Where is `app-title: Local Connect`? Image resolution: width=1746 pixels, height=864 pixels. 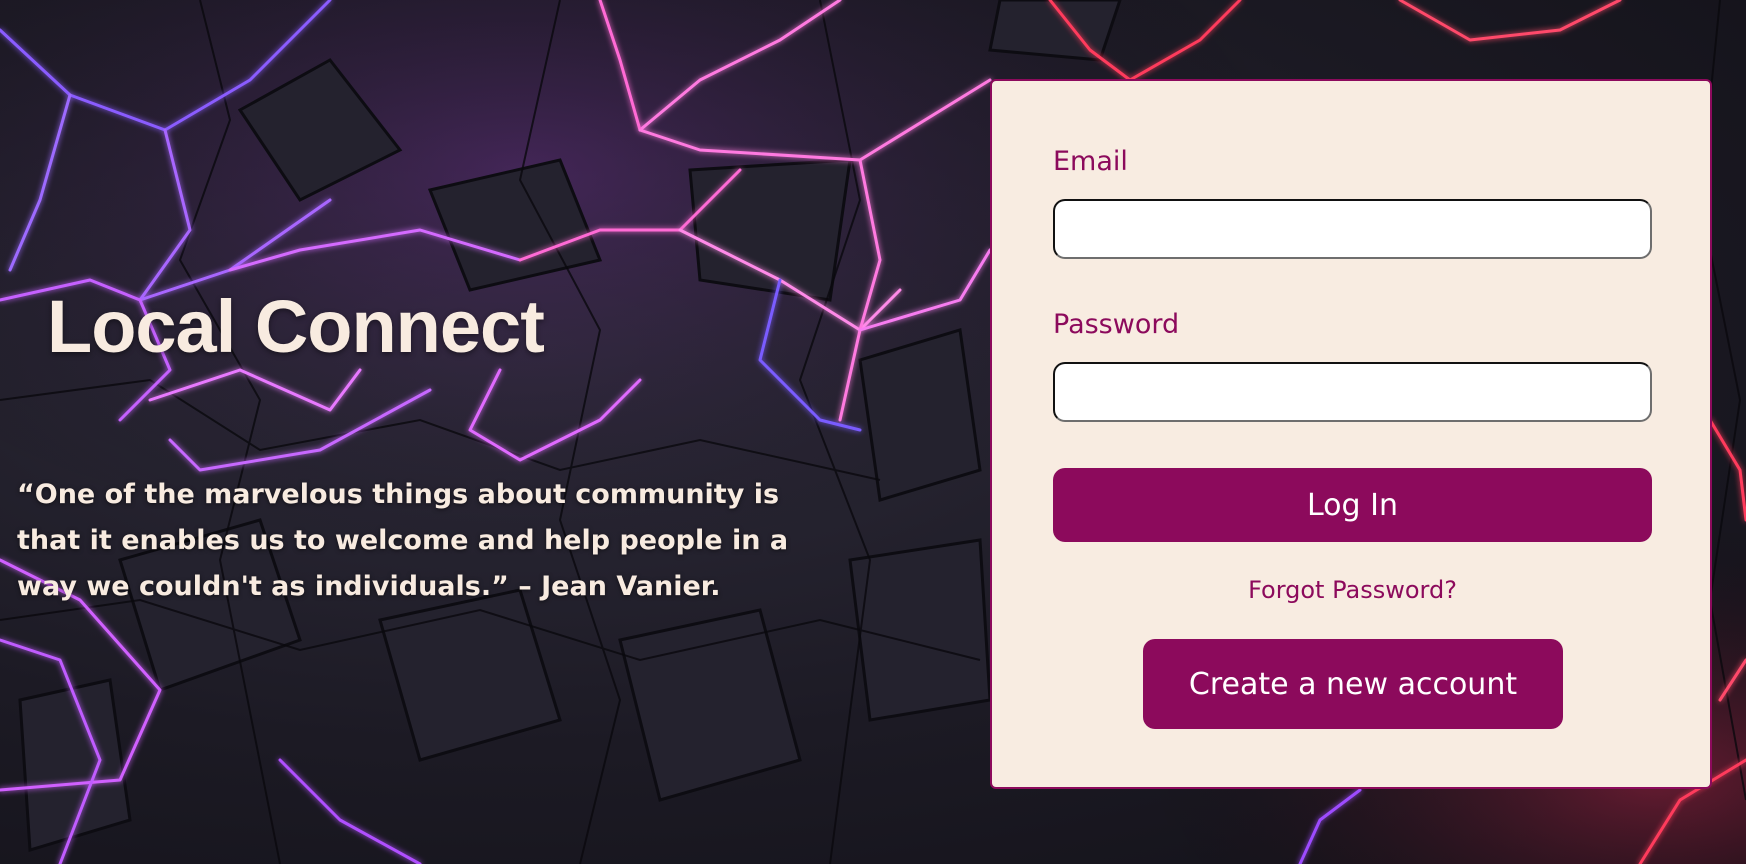 app-title: Local Connect is located at coordinates (296, 326).